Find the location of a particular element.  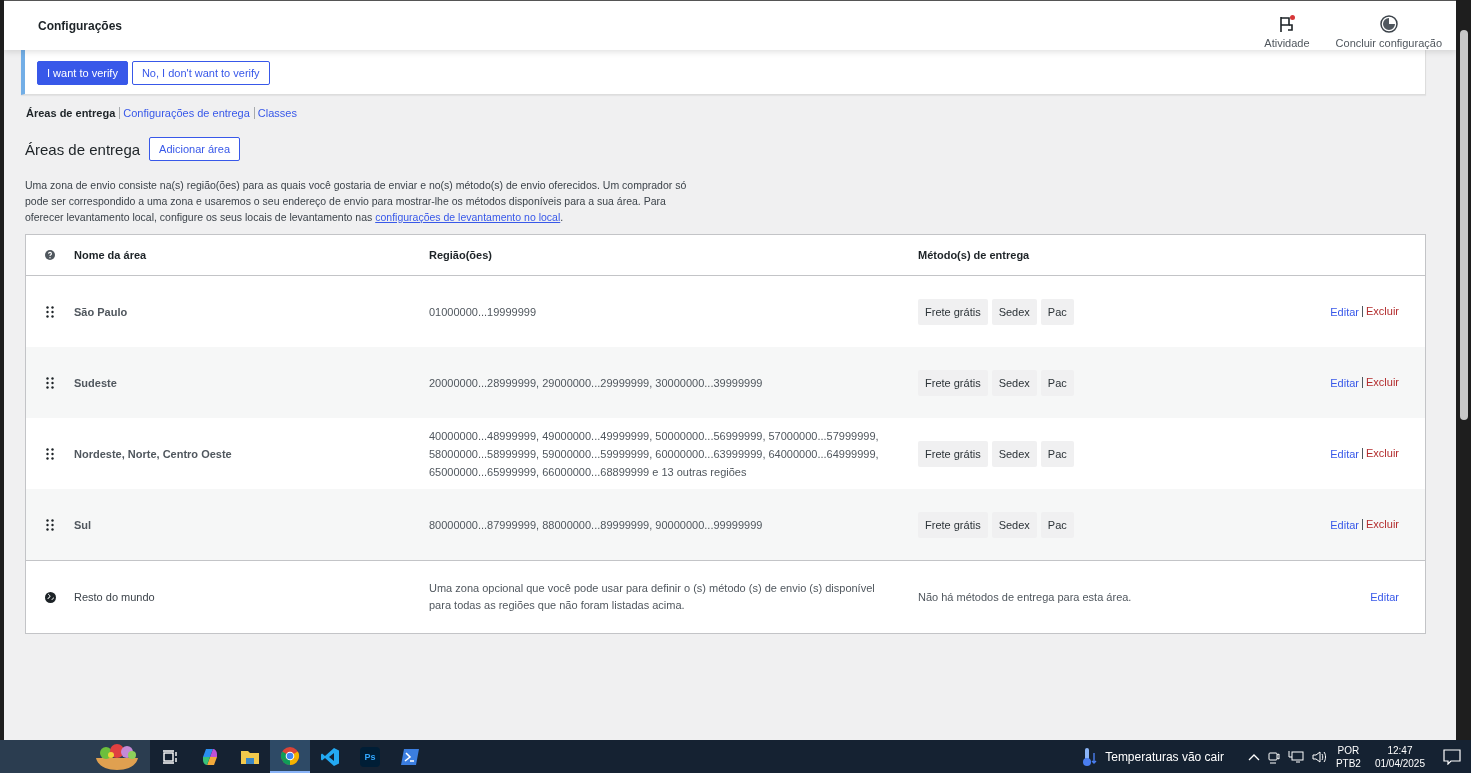

webcam-icon is located at coordinates (1273, 756).